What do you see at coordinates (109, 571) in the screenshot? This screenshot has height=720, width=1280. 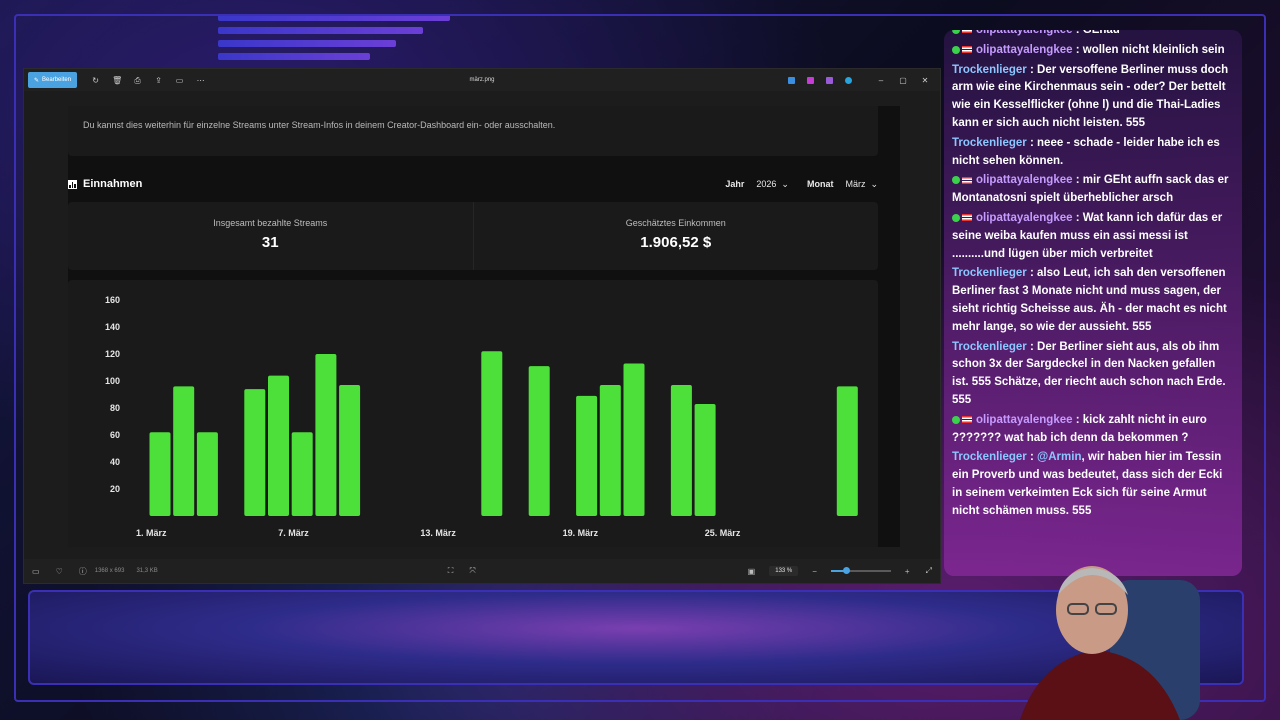 I see `image-dimensions: 1368 x 693` at bounding box center [109, 571].